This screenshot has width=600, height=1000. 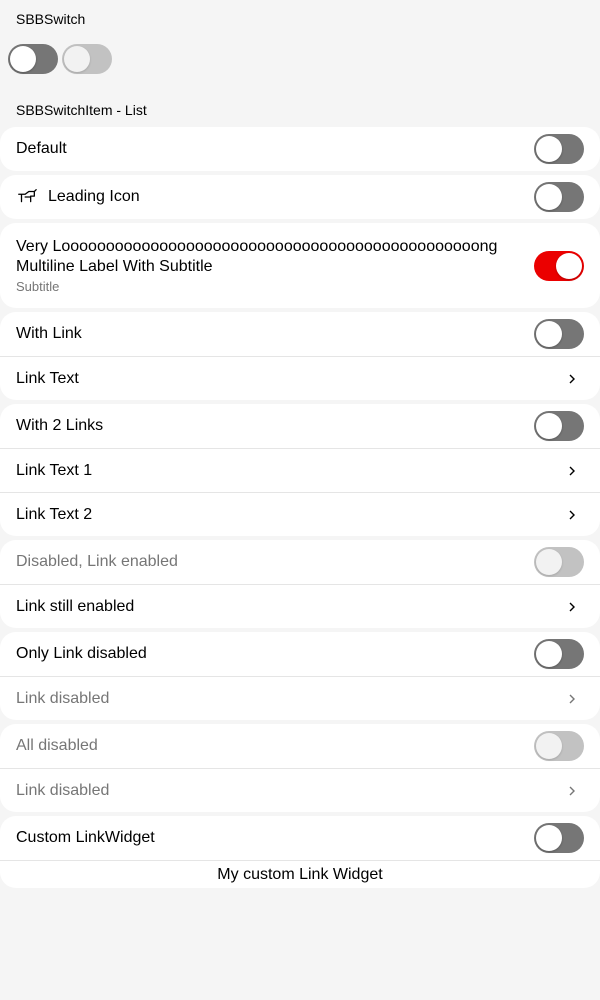 I want to click on switch-item-card-leading-icon: Leading Icon, so click(x=300, y=197).